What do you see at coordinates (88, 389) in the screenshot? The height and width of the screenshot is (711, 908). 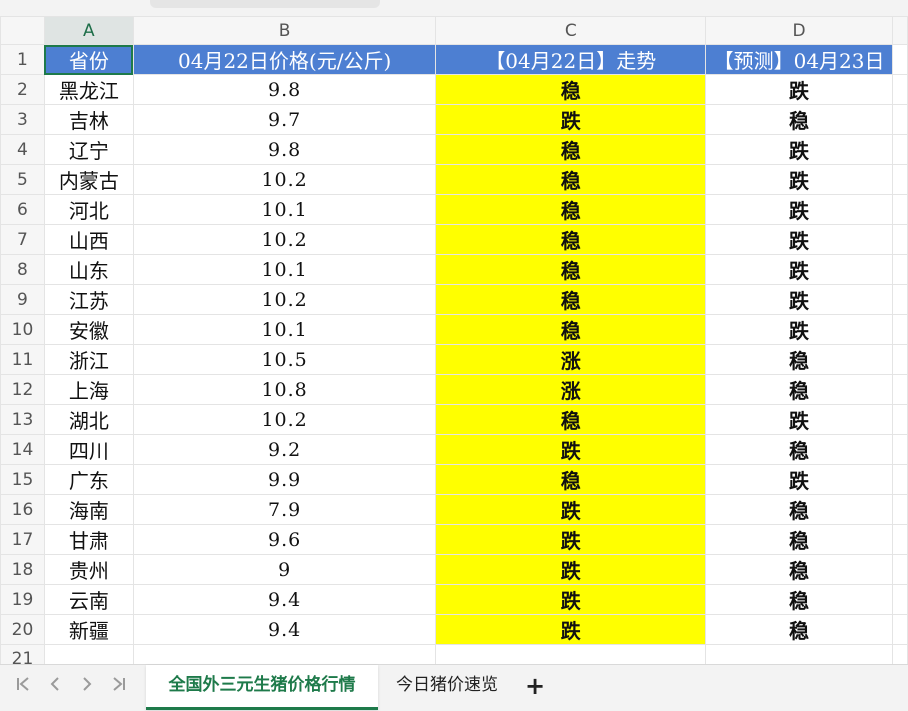 I see `province-cell: 上海` at bounding box center [88, 389].